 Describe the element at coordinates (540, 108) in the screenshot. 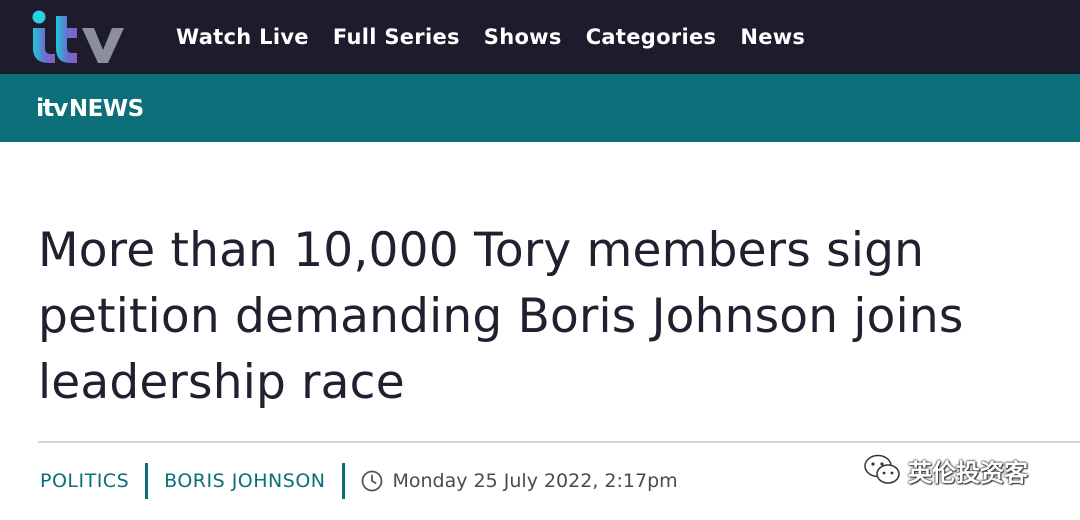

I see `itv-news-bar: itv NEWS` at that location.